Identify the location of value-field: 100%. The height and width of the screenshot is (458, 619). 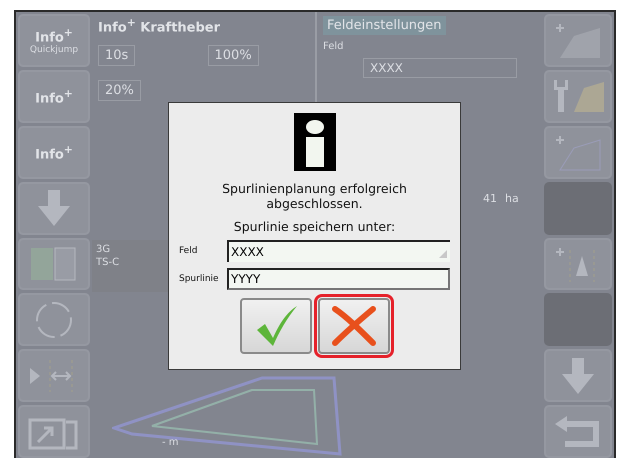
(233, 55).